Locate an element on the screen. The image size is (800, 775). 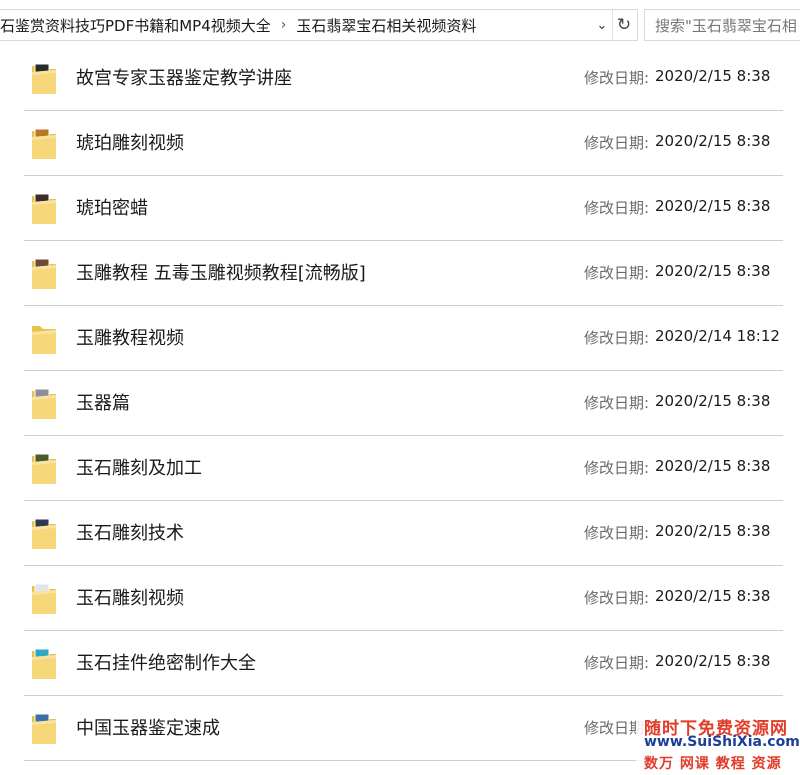
file-row: 玉雕教程 五毒玉雕视频教程[流畅版] 修改日期: 2020/2/15 8:38 is located at coordinates (403, 273).